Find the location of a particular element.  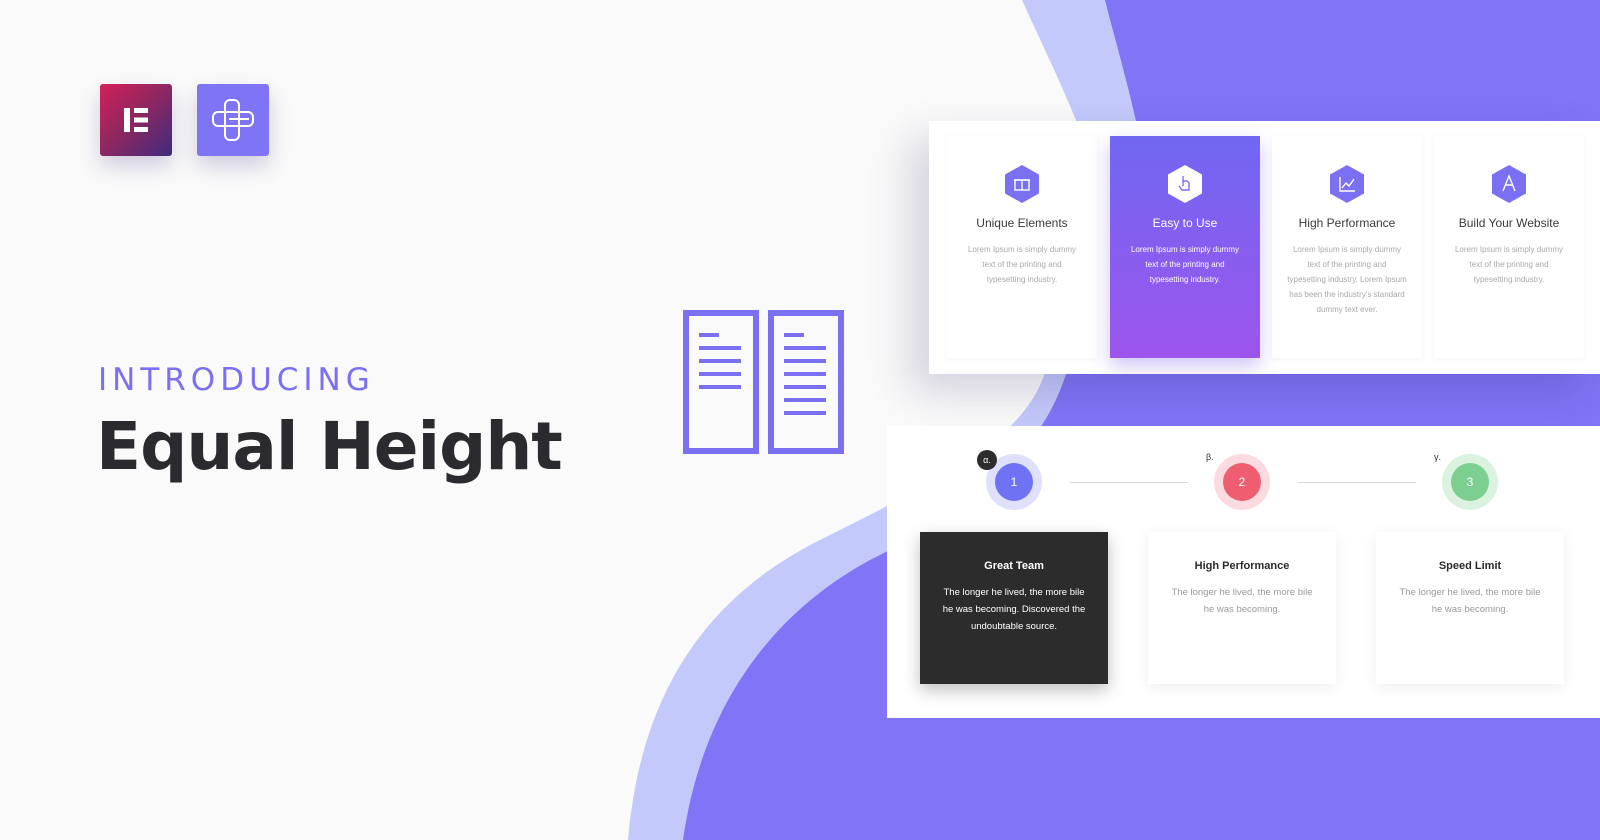

addon-logo is located at coordinates (233, 120).